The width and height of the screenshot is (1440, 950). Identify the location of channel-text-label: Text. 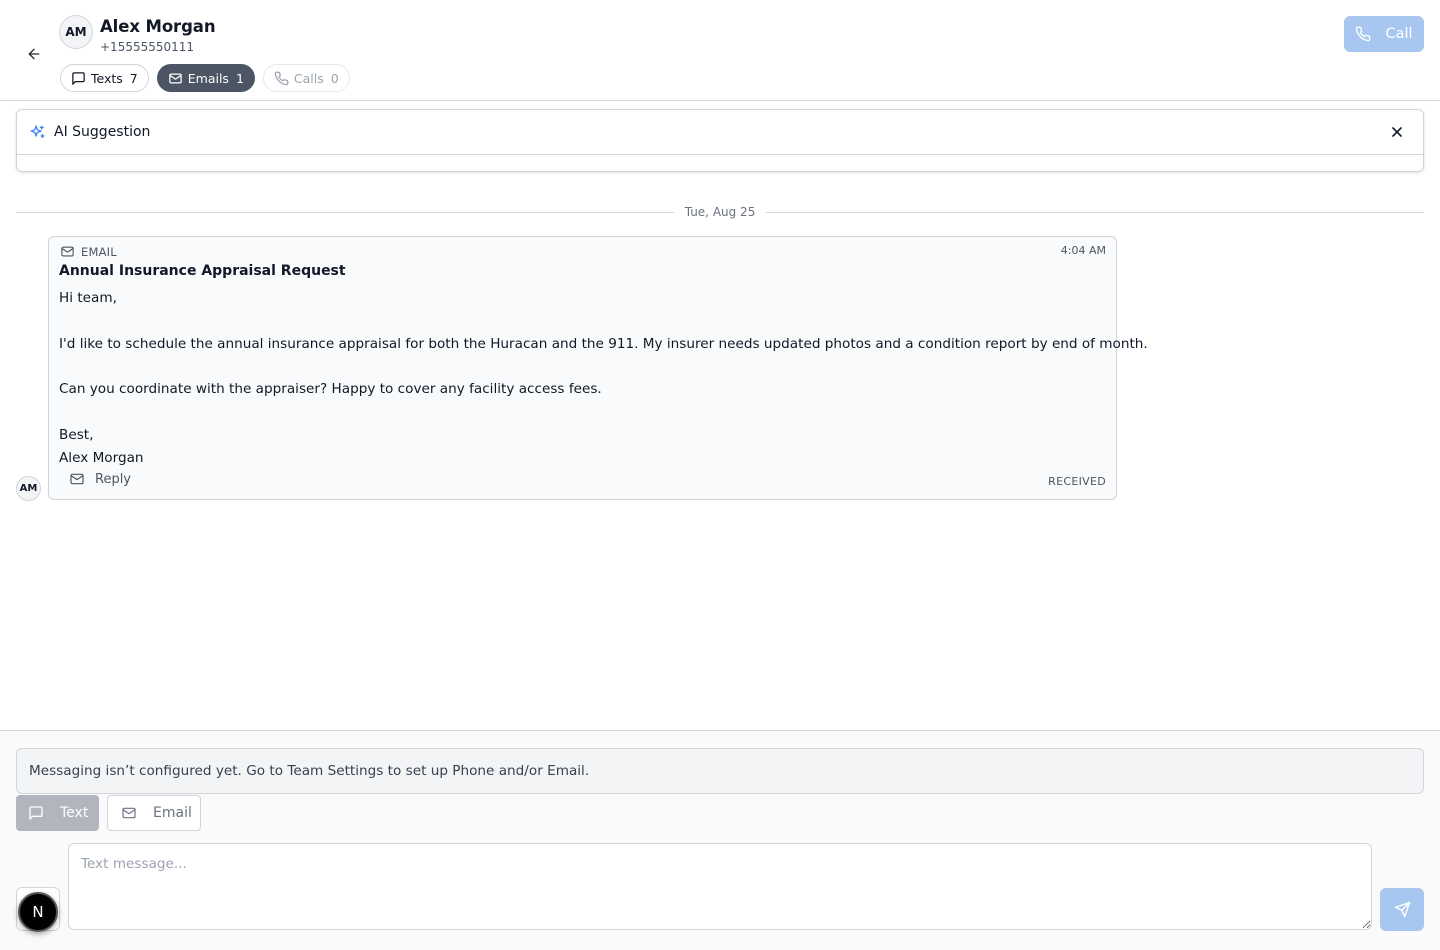
(74, 813).